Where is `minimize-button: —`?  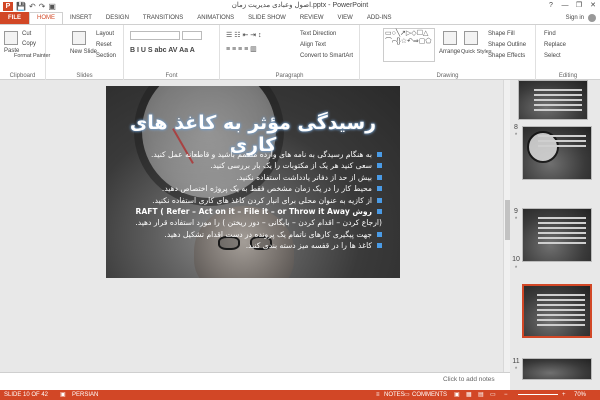 minimize-button: — is located at coordinates (565, 6).